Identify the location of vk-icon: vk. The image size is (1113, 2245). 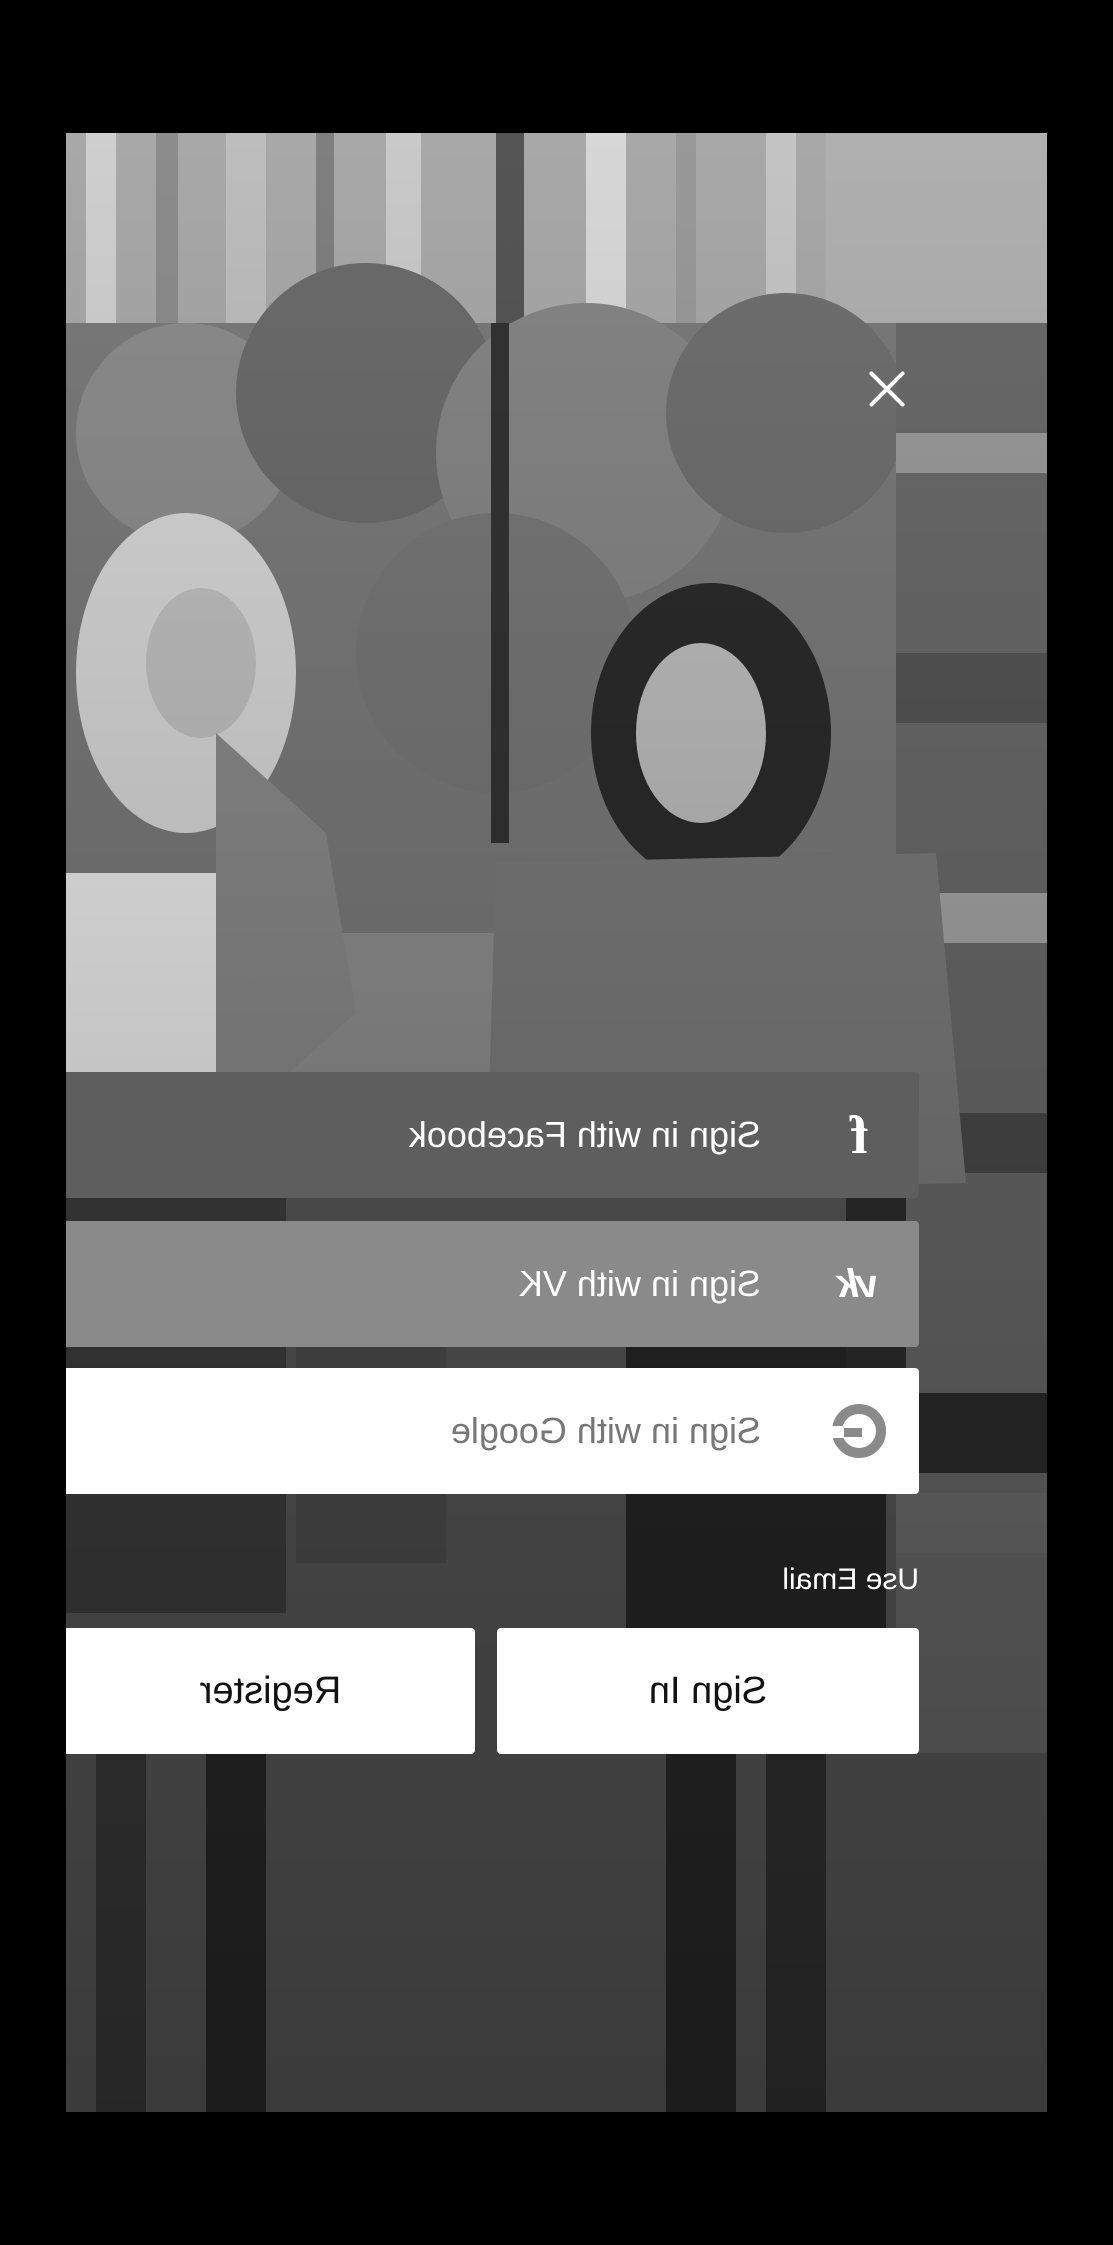
(859, 1283).